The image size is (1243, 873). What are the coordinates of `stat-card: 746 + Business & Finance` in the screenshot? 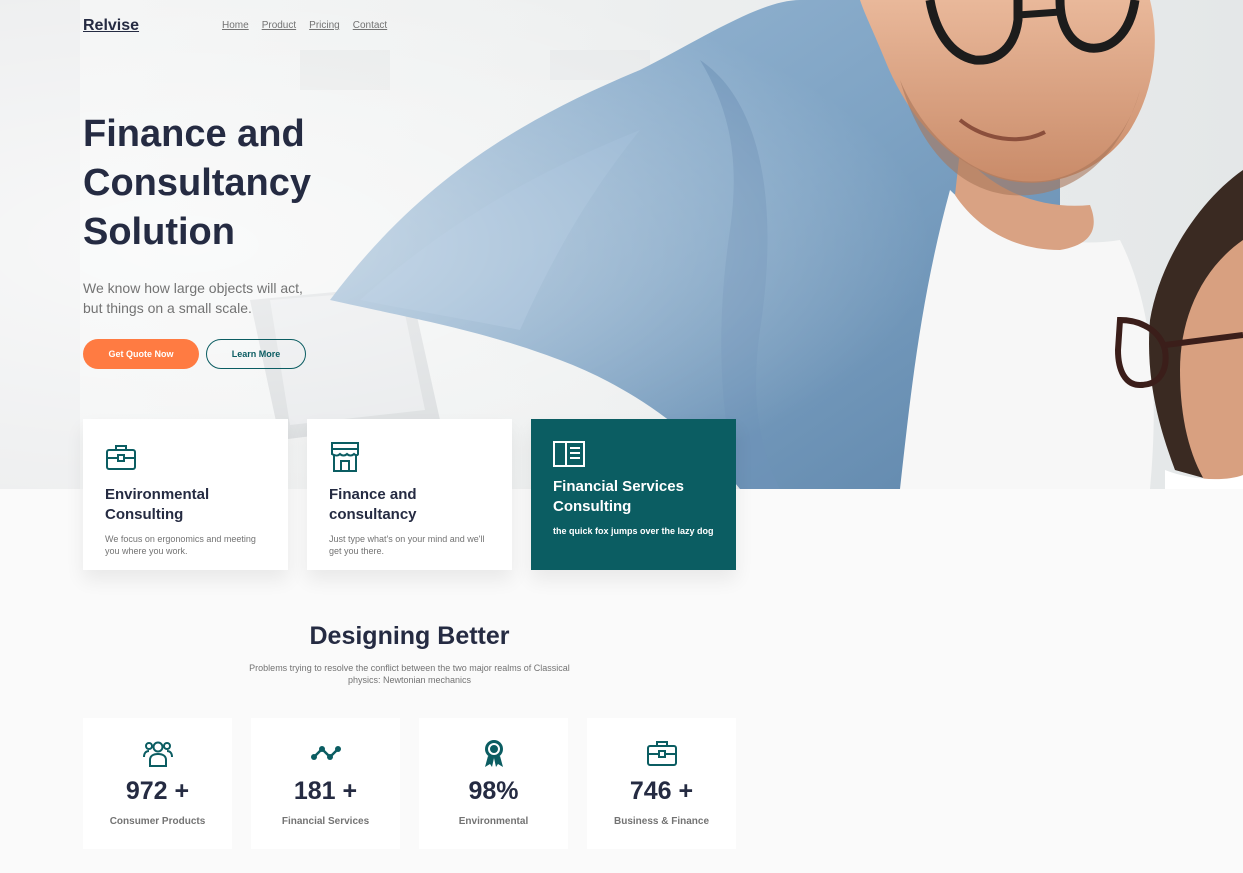 It's located at (661, 783).